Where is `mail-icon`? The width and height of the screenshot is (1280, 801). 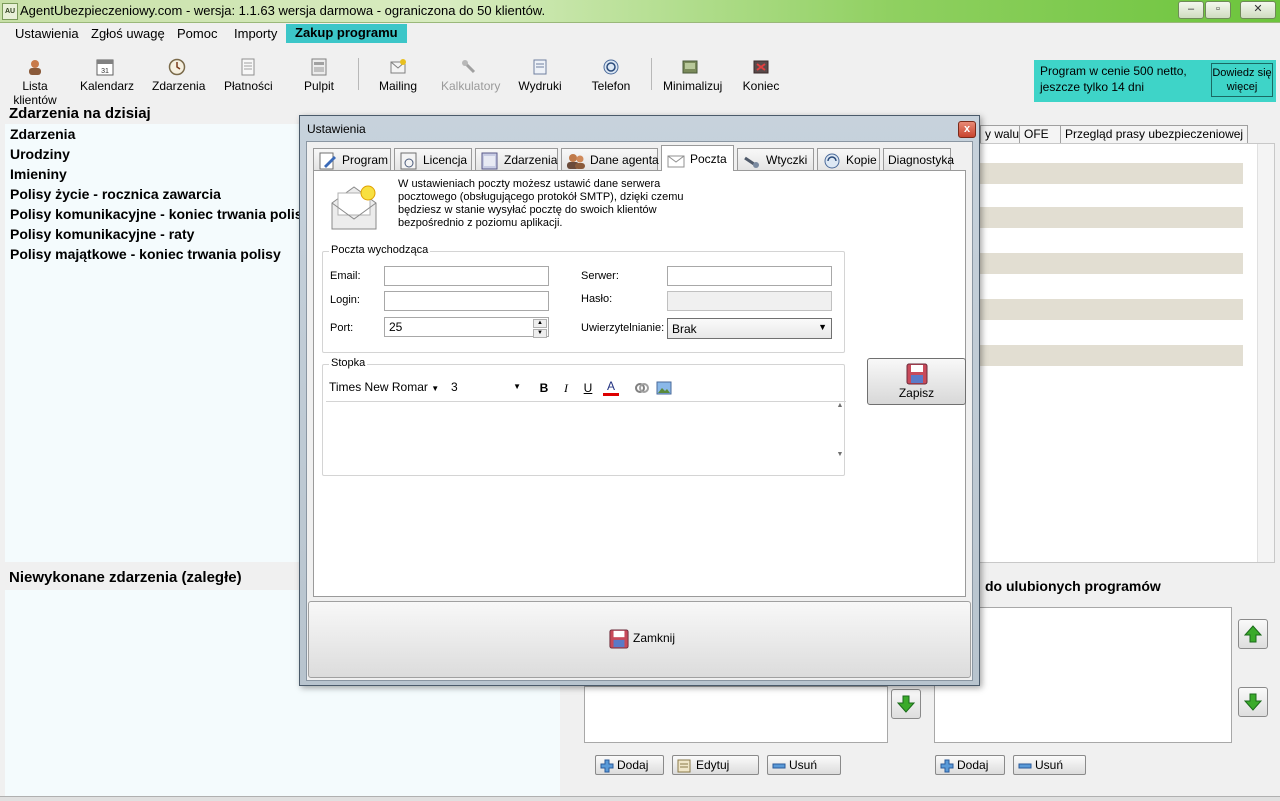
mail-icon is located at coordinates (398, 66).